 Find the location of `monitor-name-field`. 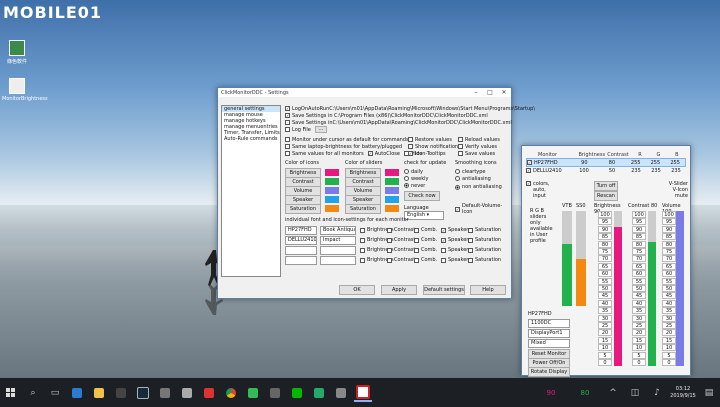

monitor-name-field is located at coordinates (301, 260).